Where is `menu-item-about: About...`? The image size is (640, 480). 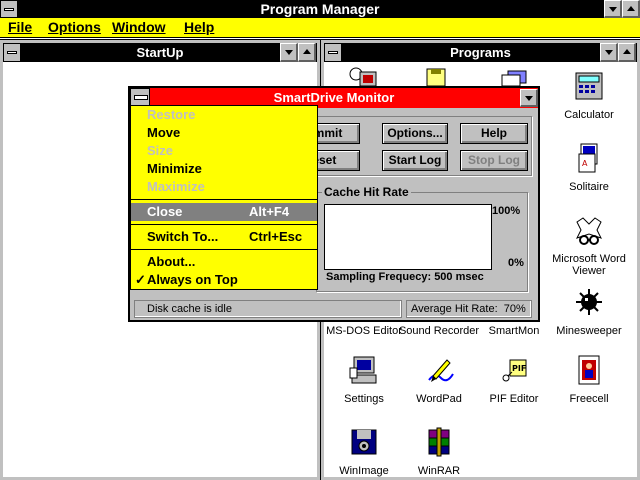 menu-item-about: About... is located at coordinates (224, 262).